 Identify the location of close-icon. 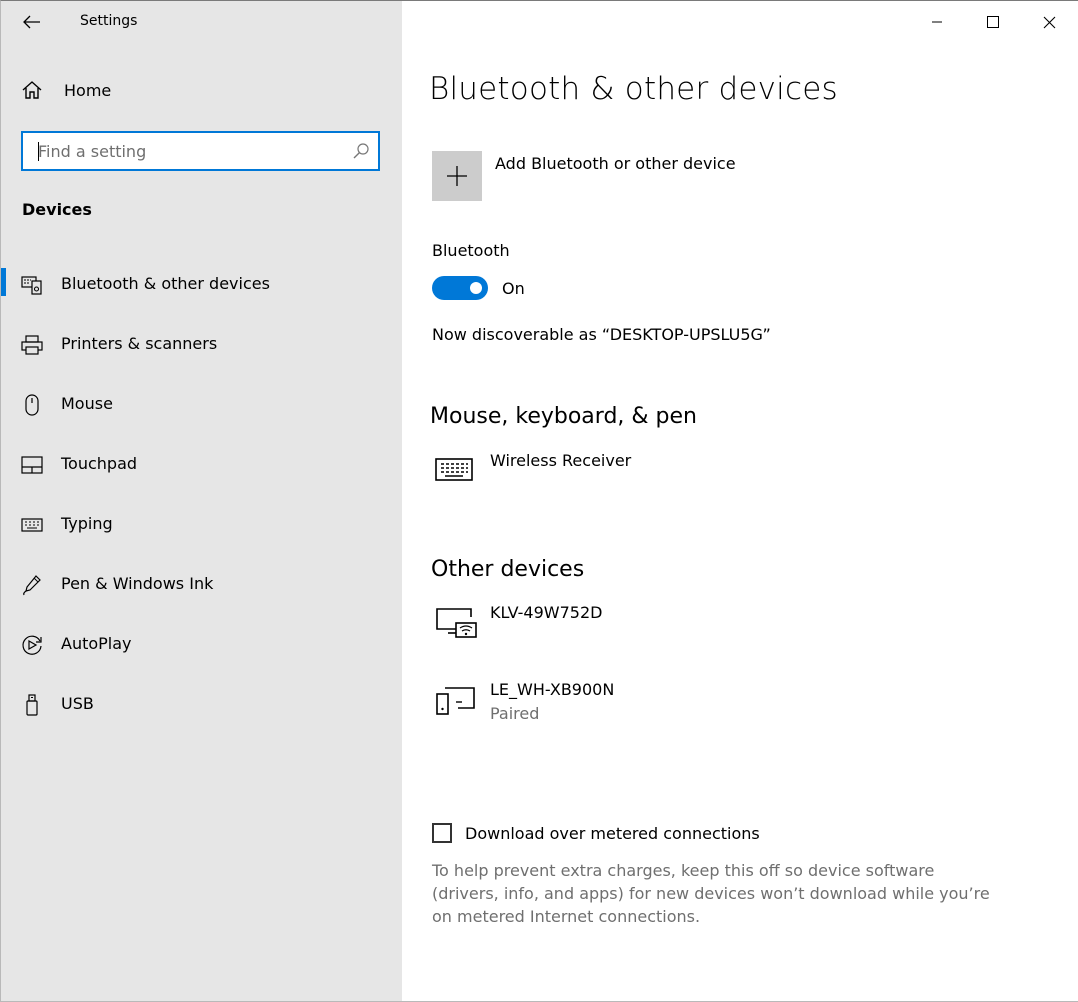
(1049, 22).